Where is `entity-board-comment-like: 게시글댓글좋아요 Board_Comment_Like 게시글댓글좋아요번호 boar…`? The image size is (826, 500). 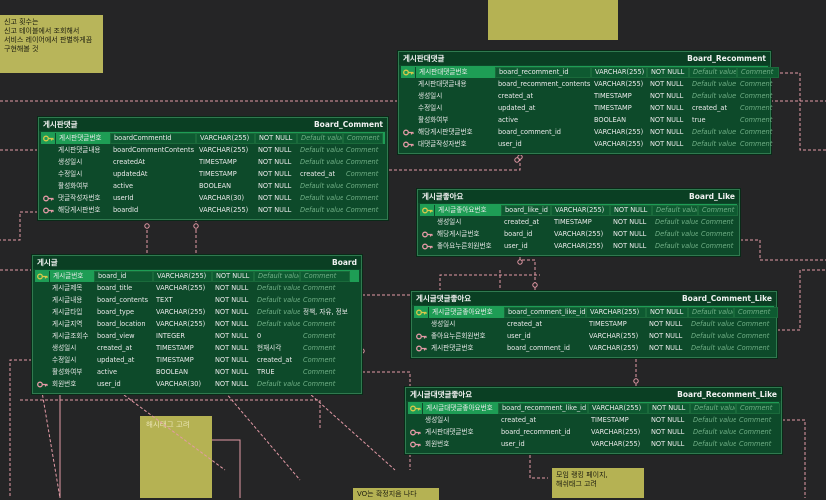
entity-board-comment-like: 게시글댓글좋아요 Board_Comment_Like 게시글댓글좋아요번호 boar… is located at coordinates (594, 324).